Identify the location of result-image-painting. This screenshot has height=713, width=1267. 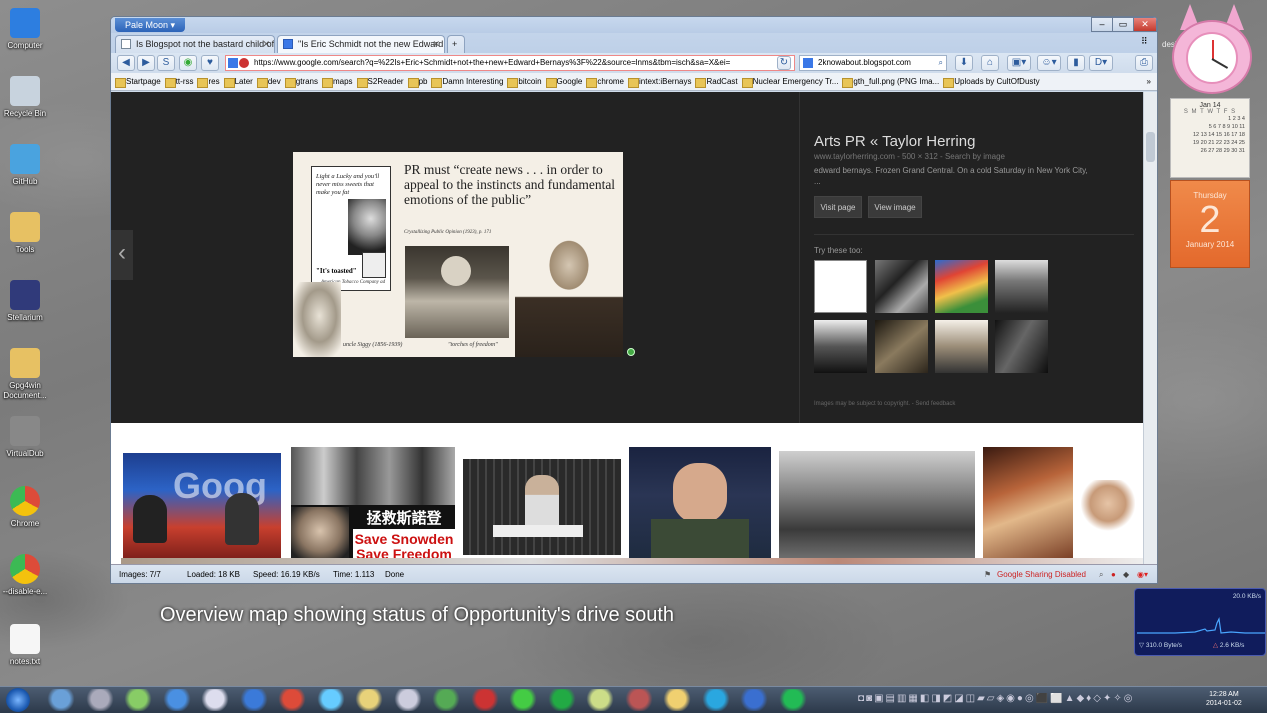
(1028, 506).